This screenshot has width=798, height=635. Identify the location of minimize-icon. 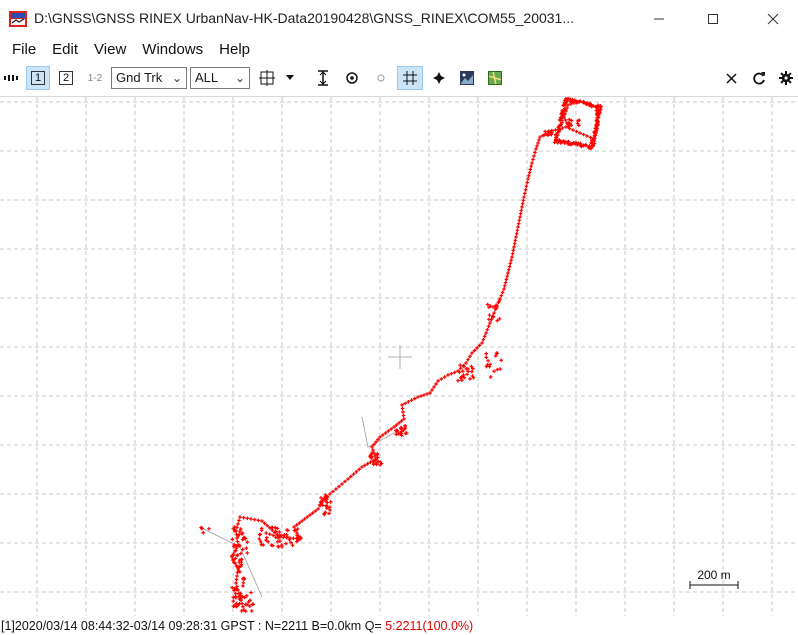
(659, 19).